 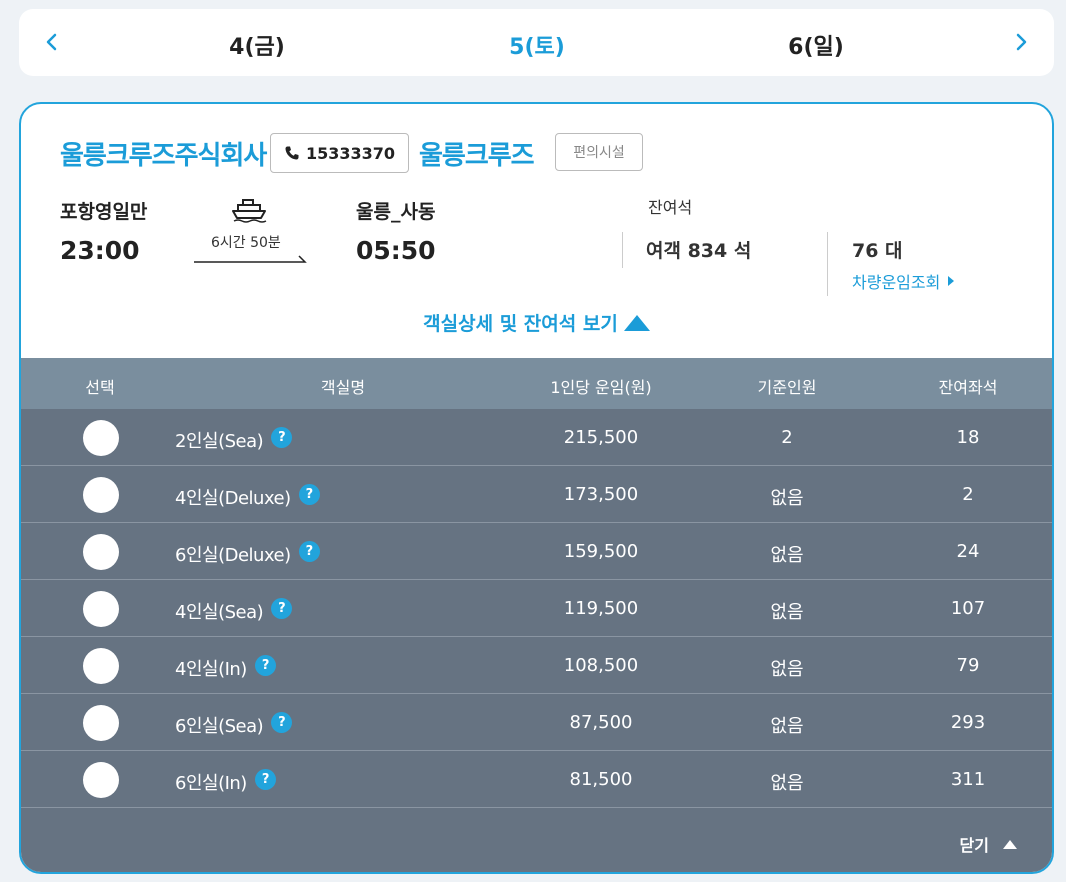 What do you see at coordinates (249, 211) in the screenshot?
I see `ship-icon` at bounding box center [249, 211].